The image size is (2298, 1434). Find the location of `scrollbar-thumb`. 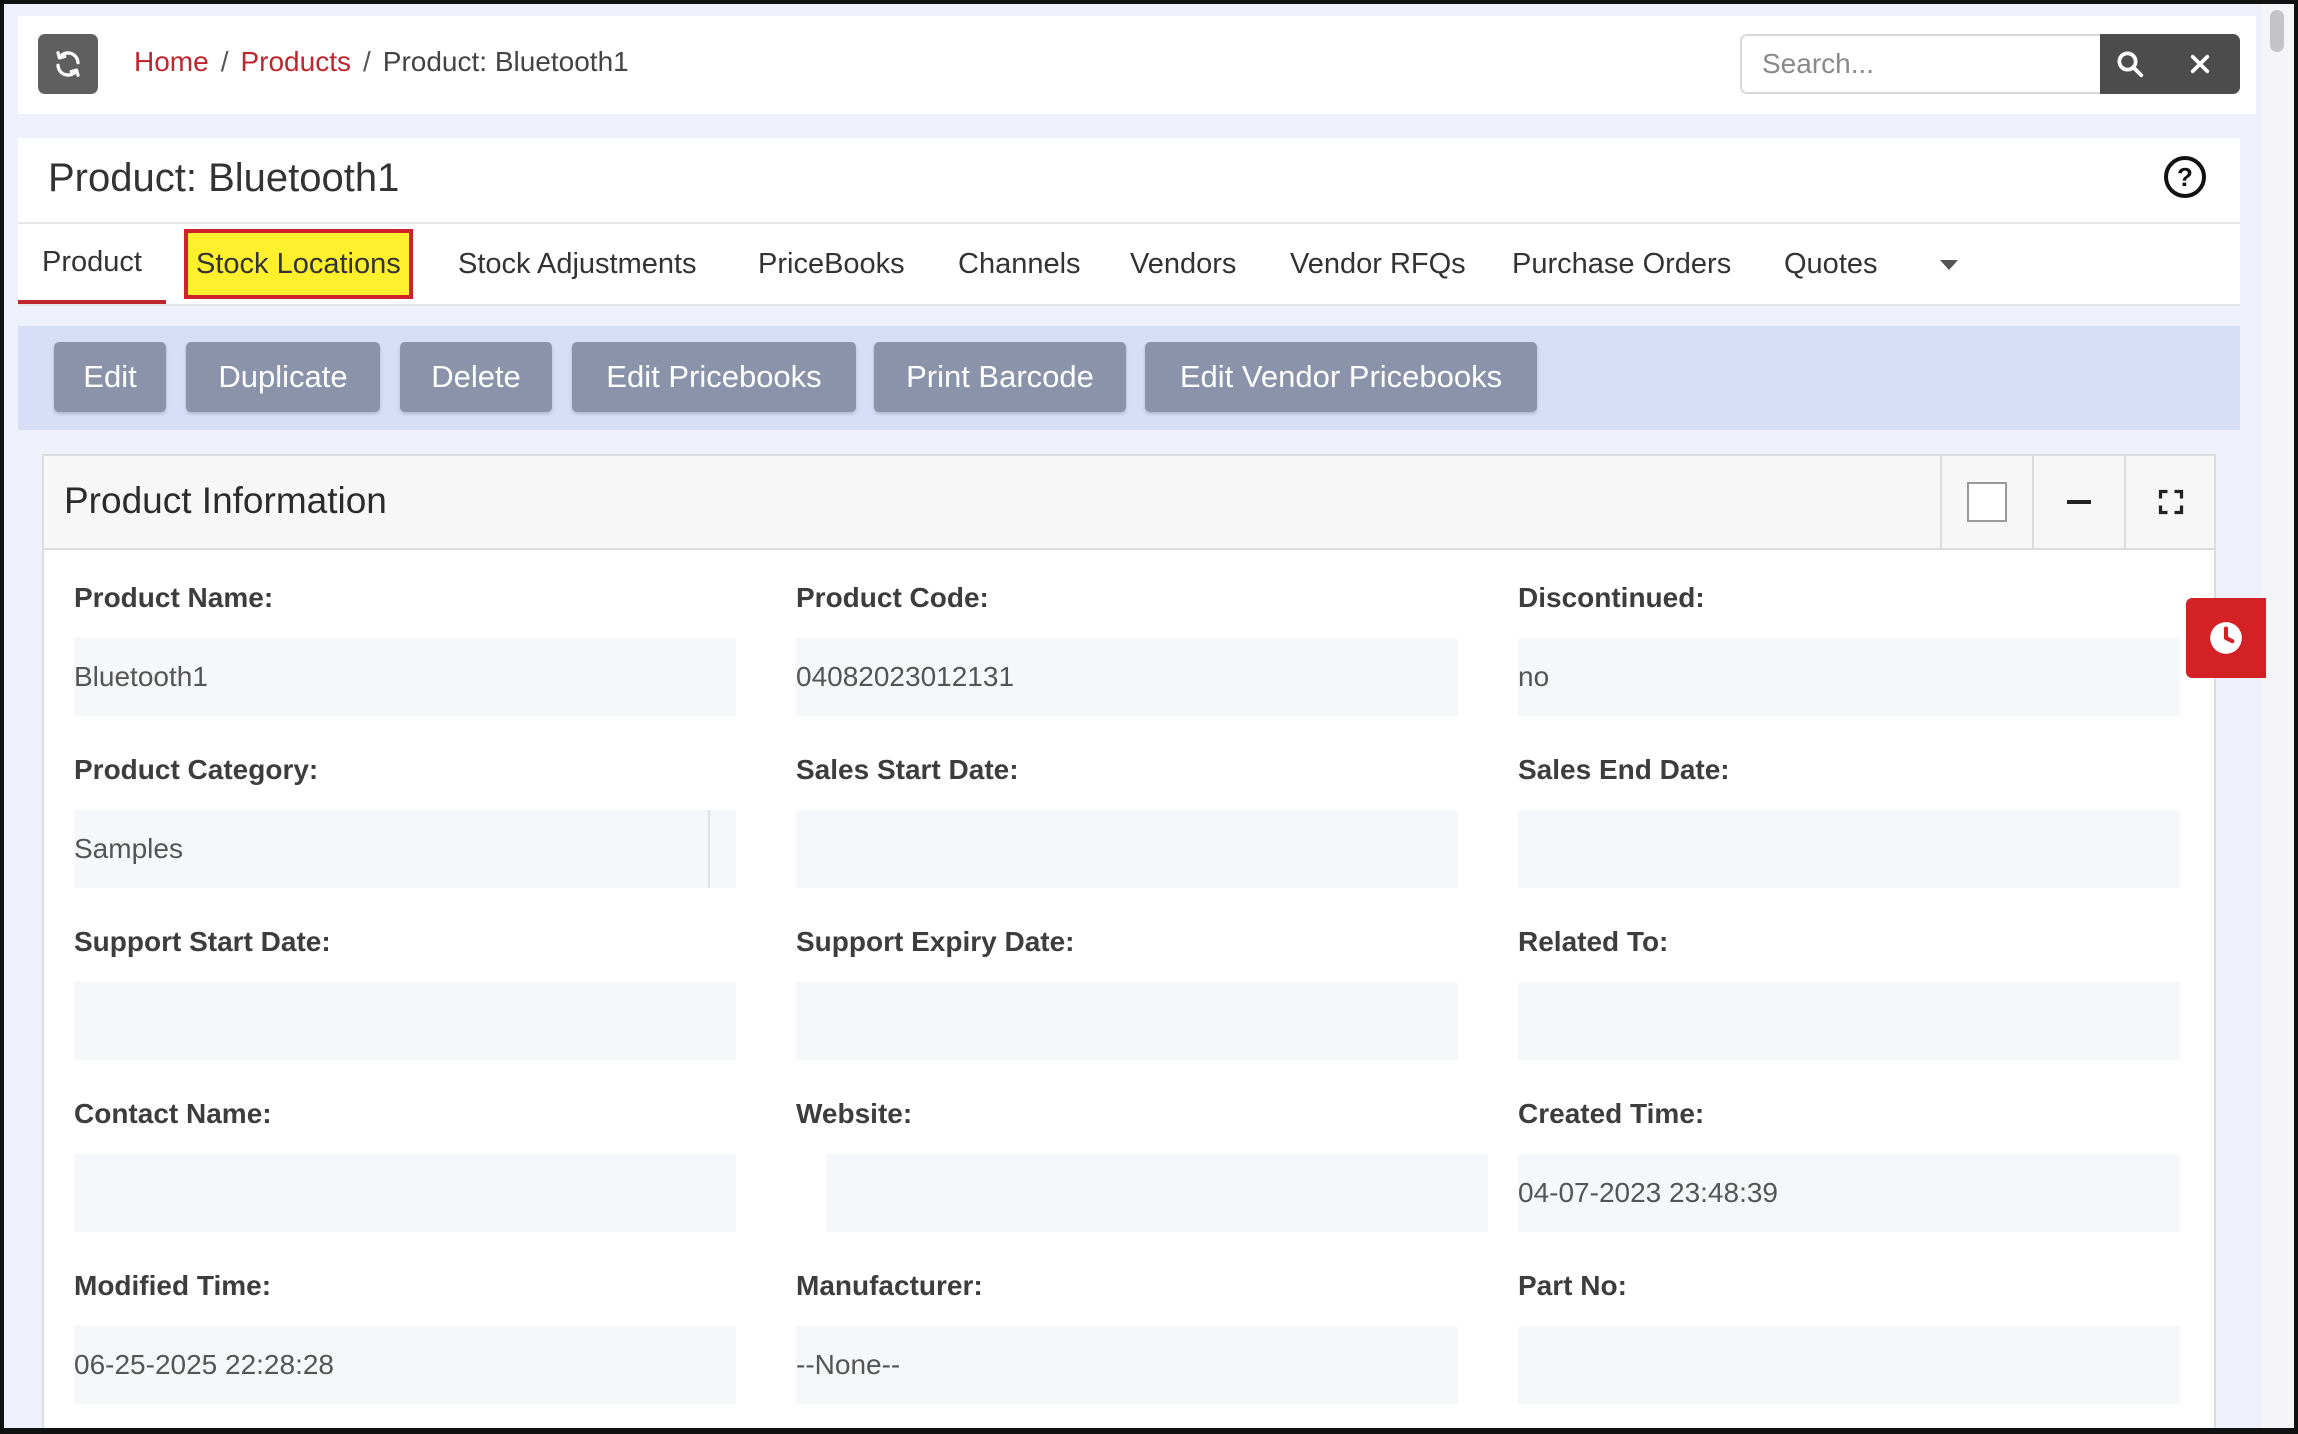

scrollbar-thumb is located at coordinates (2277, 31).